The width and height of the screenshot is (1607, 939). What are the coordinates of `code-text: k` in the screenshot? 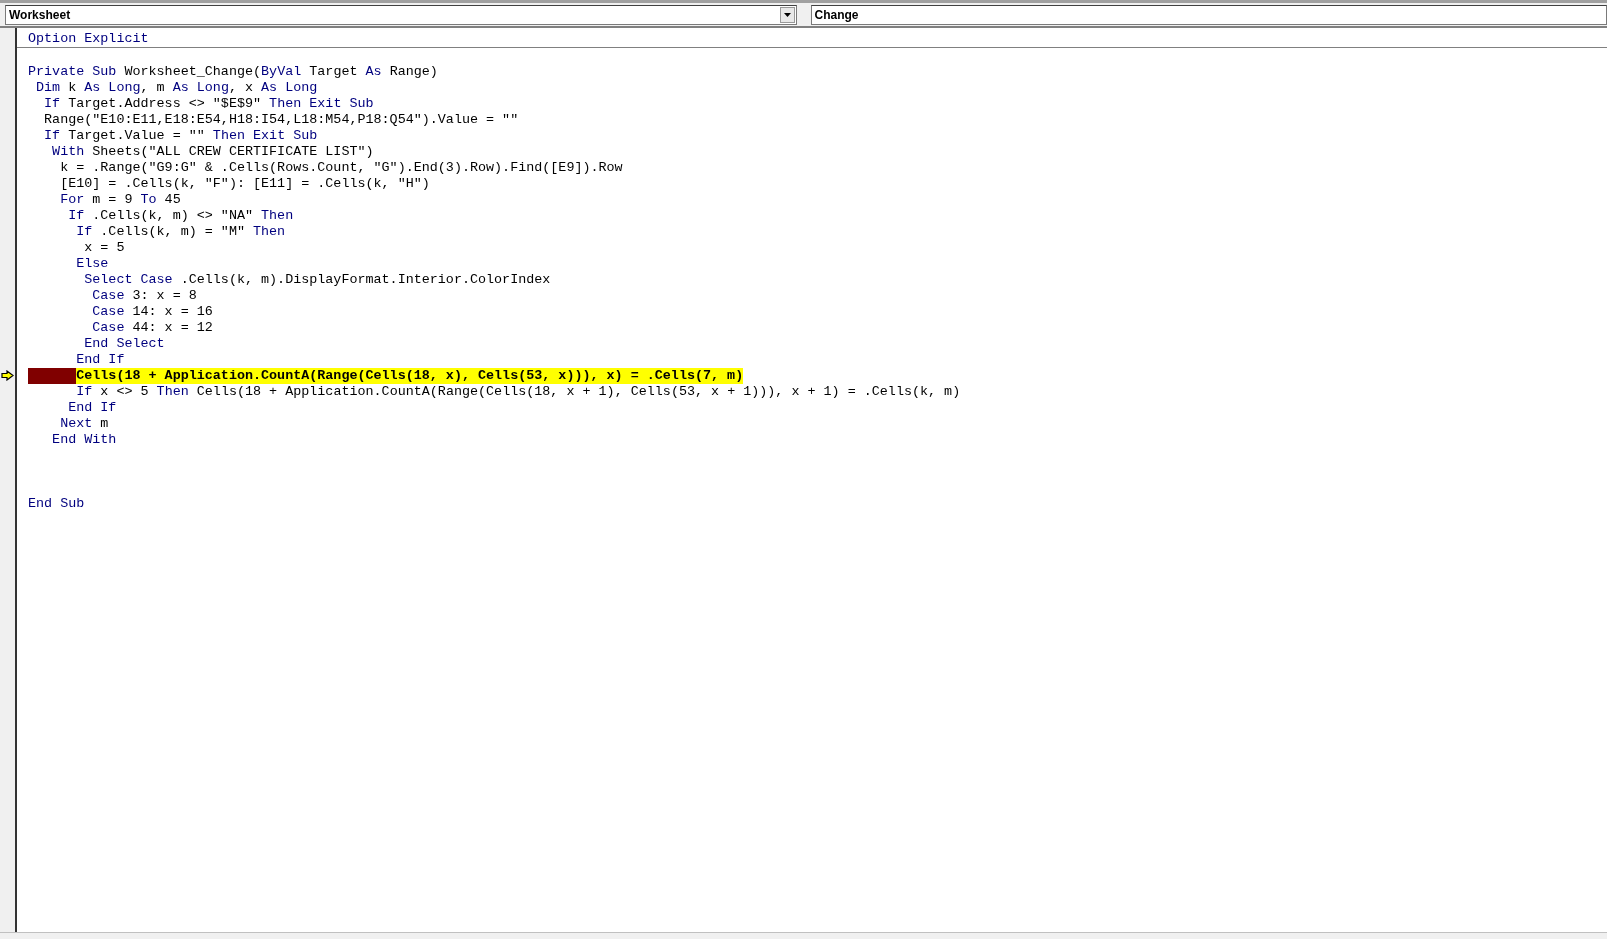 It's located at (72, 88).